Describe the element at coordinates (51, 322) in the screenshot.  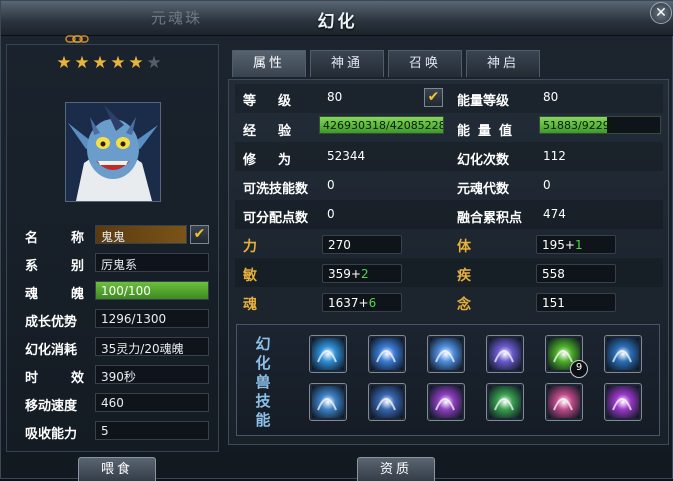
I see `growth-label: 成长优势` at that location.